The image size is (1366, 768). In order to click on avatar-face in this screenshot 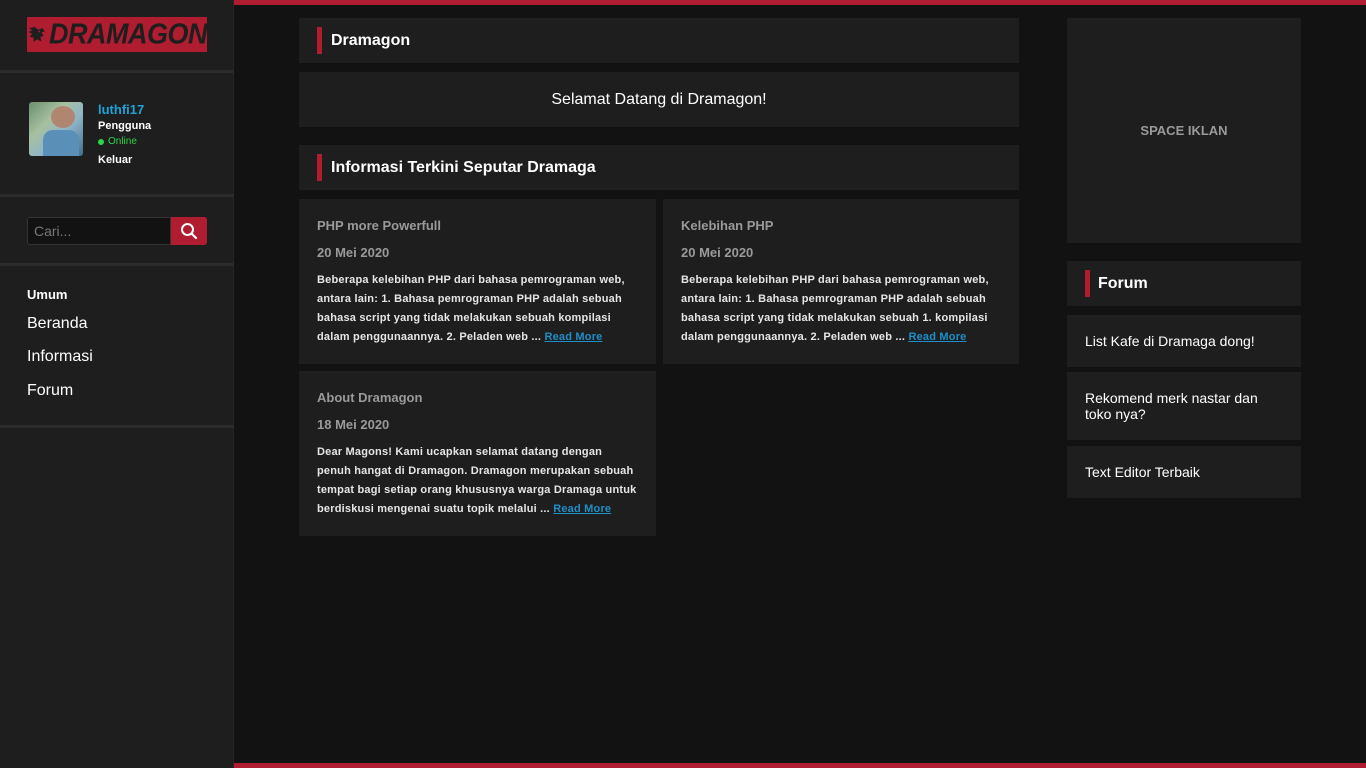, I will do `click(63, 117)`.